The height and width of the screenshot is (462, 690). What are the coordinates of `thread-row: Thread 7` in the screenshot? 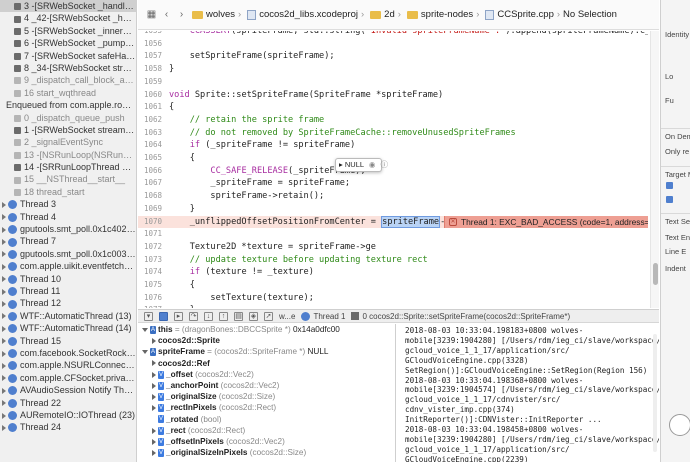 It's located at (68, 241).